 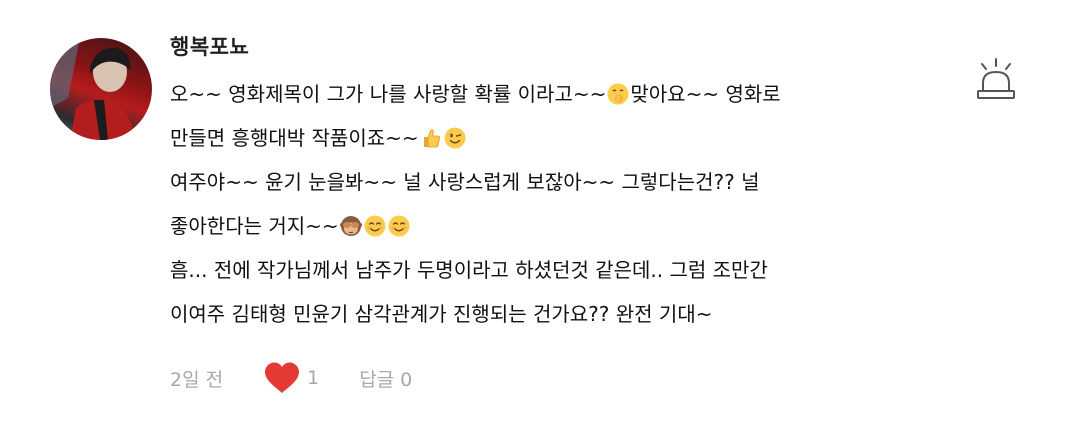 What do you see at coordinates (550, 138) in the screenshot?
I see `comment-line-2: 만들면 흥행대박 작품이죠~~` at bounding box center [550, 138].